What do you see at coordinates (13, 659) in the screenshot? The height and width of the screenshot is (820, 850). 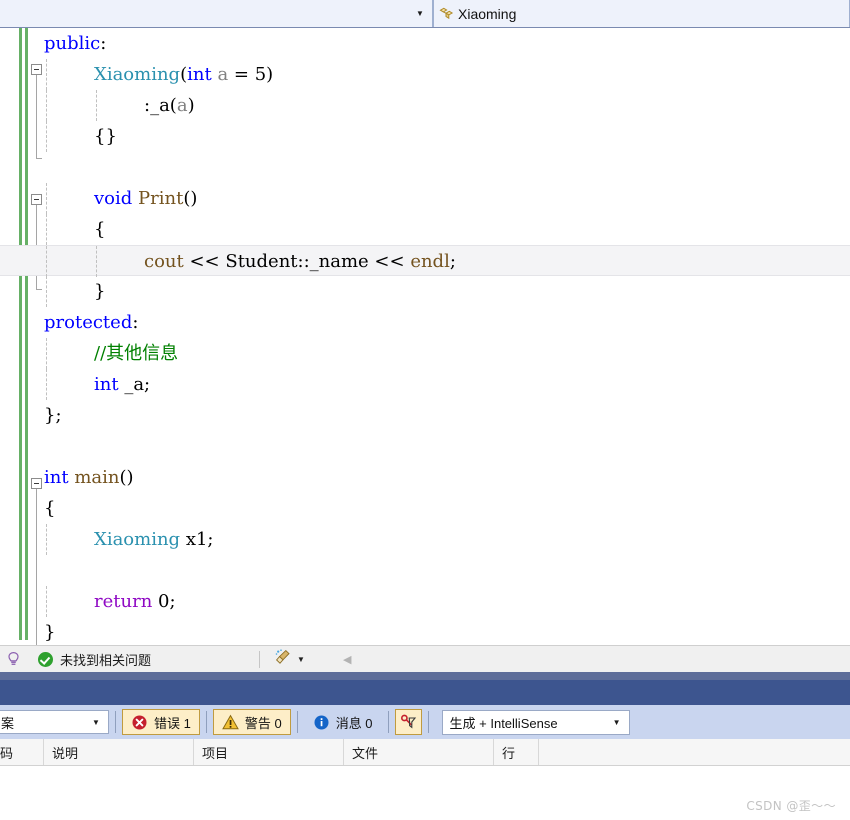 I see `lightbulb-icon` at bounding box center [13, 659].